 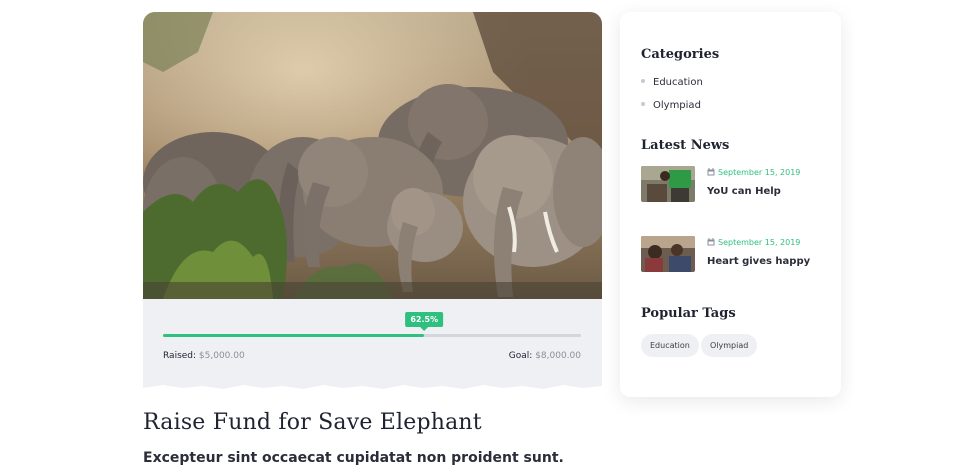 I want to click on news-item: September 15, 2019 Heart gives happy, so click(x=736, y=256).